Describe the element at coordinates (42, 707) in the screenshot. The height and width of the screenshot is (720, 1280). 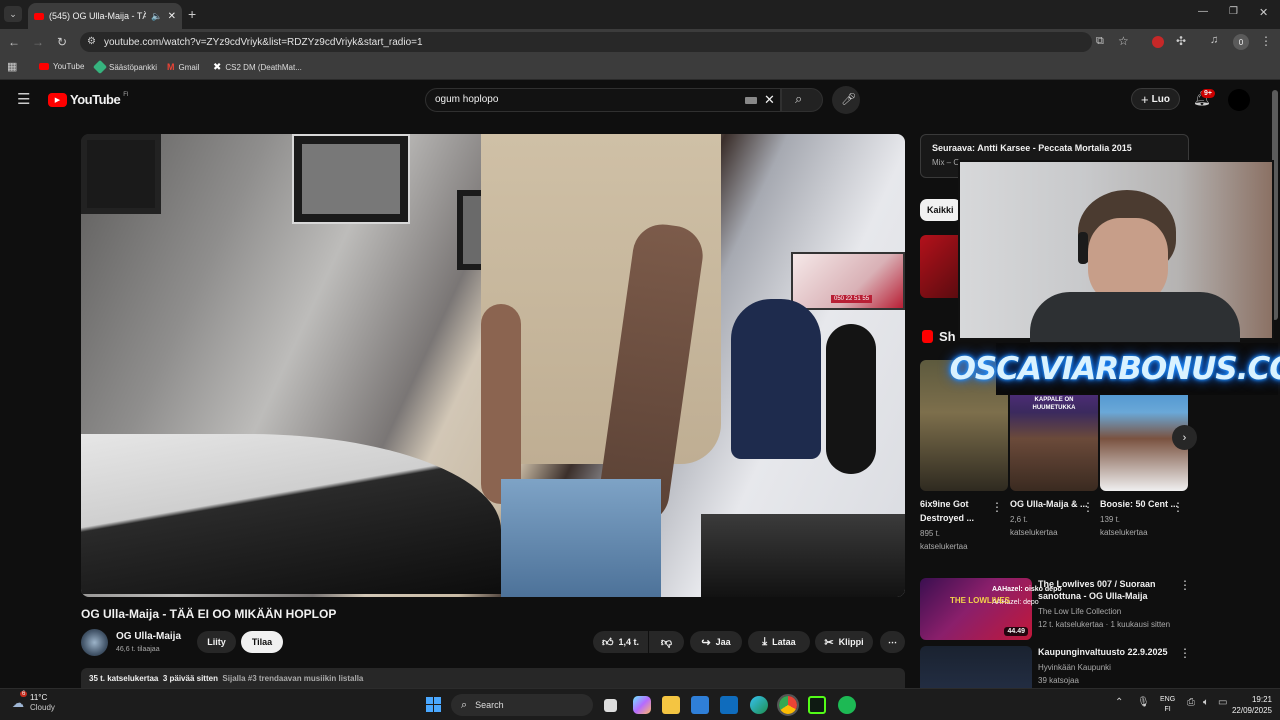
I see `weather-desc: Cloudy` at that location.